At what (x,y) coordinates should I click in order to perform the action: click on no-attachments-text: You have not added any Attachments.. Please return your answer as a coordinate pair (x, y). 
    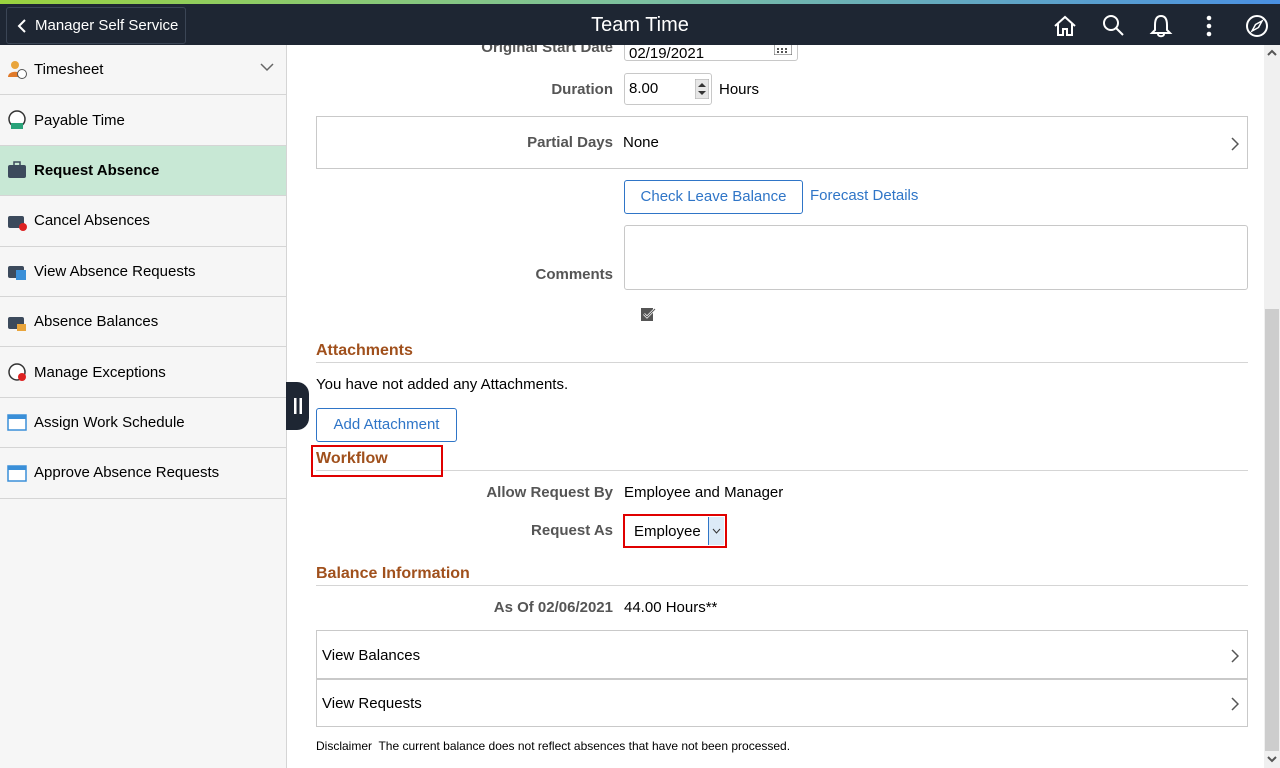
    Looking at the image, I should click on (442, 384).